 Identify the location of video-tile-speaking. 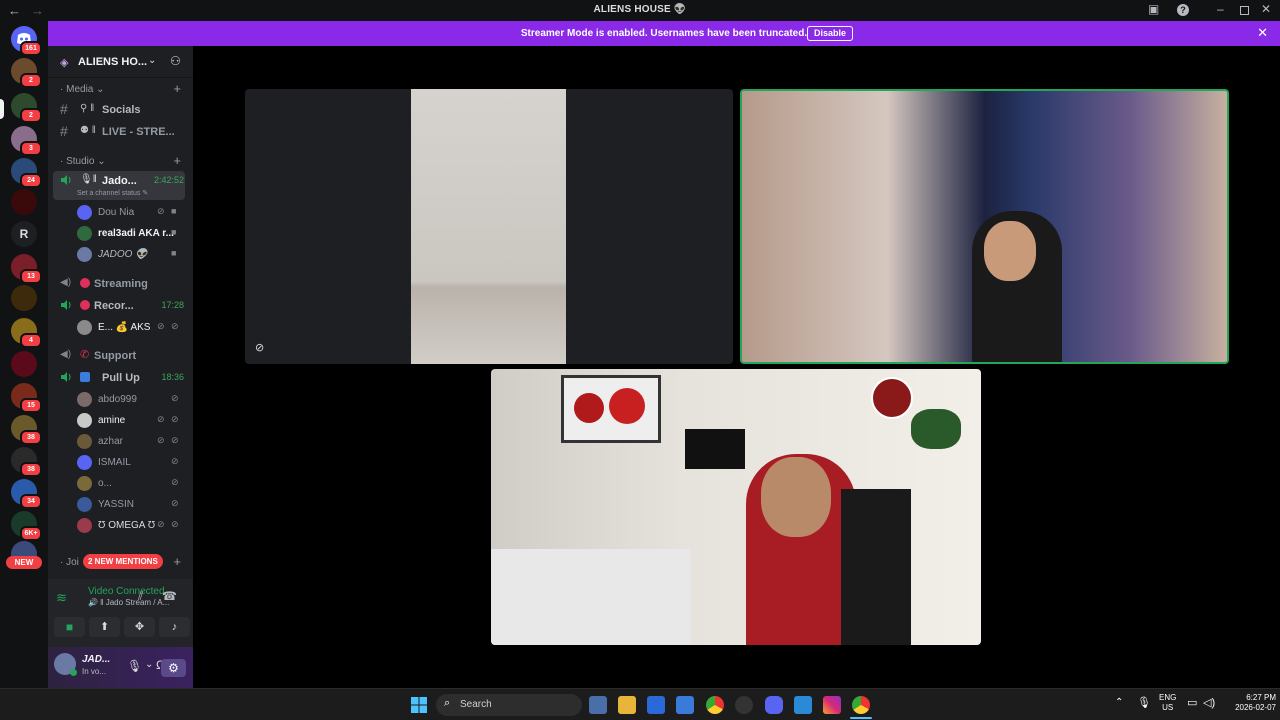
(984, 226).